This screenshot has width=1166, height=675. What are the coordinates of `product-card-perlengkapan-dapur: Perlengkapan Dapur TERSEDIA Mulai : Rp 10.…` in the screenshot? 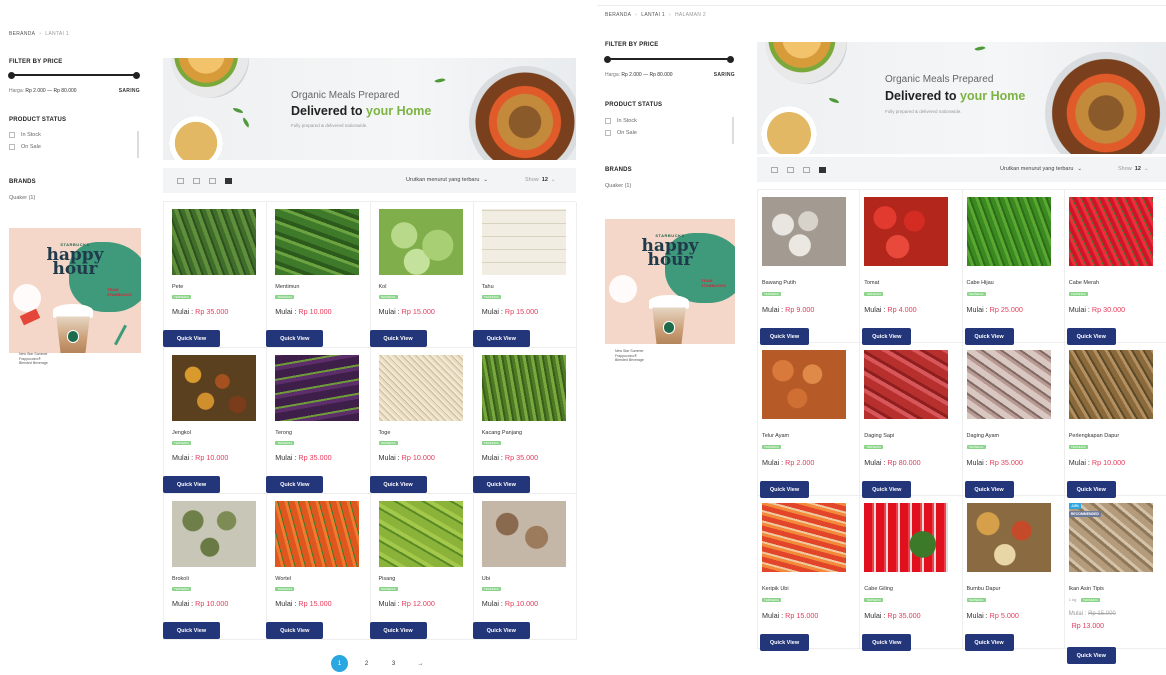 It's located at (1115, 420).